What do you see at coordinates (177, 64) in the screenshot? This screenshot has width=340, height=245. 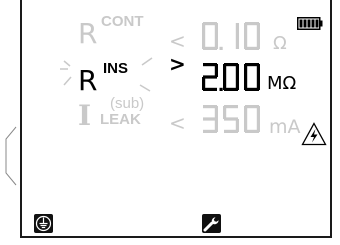 I see `rins-arrow-icon: >` at bounding box center [177, 64].